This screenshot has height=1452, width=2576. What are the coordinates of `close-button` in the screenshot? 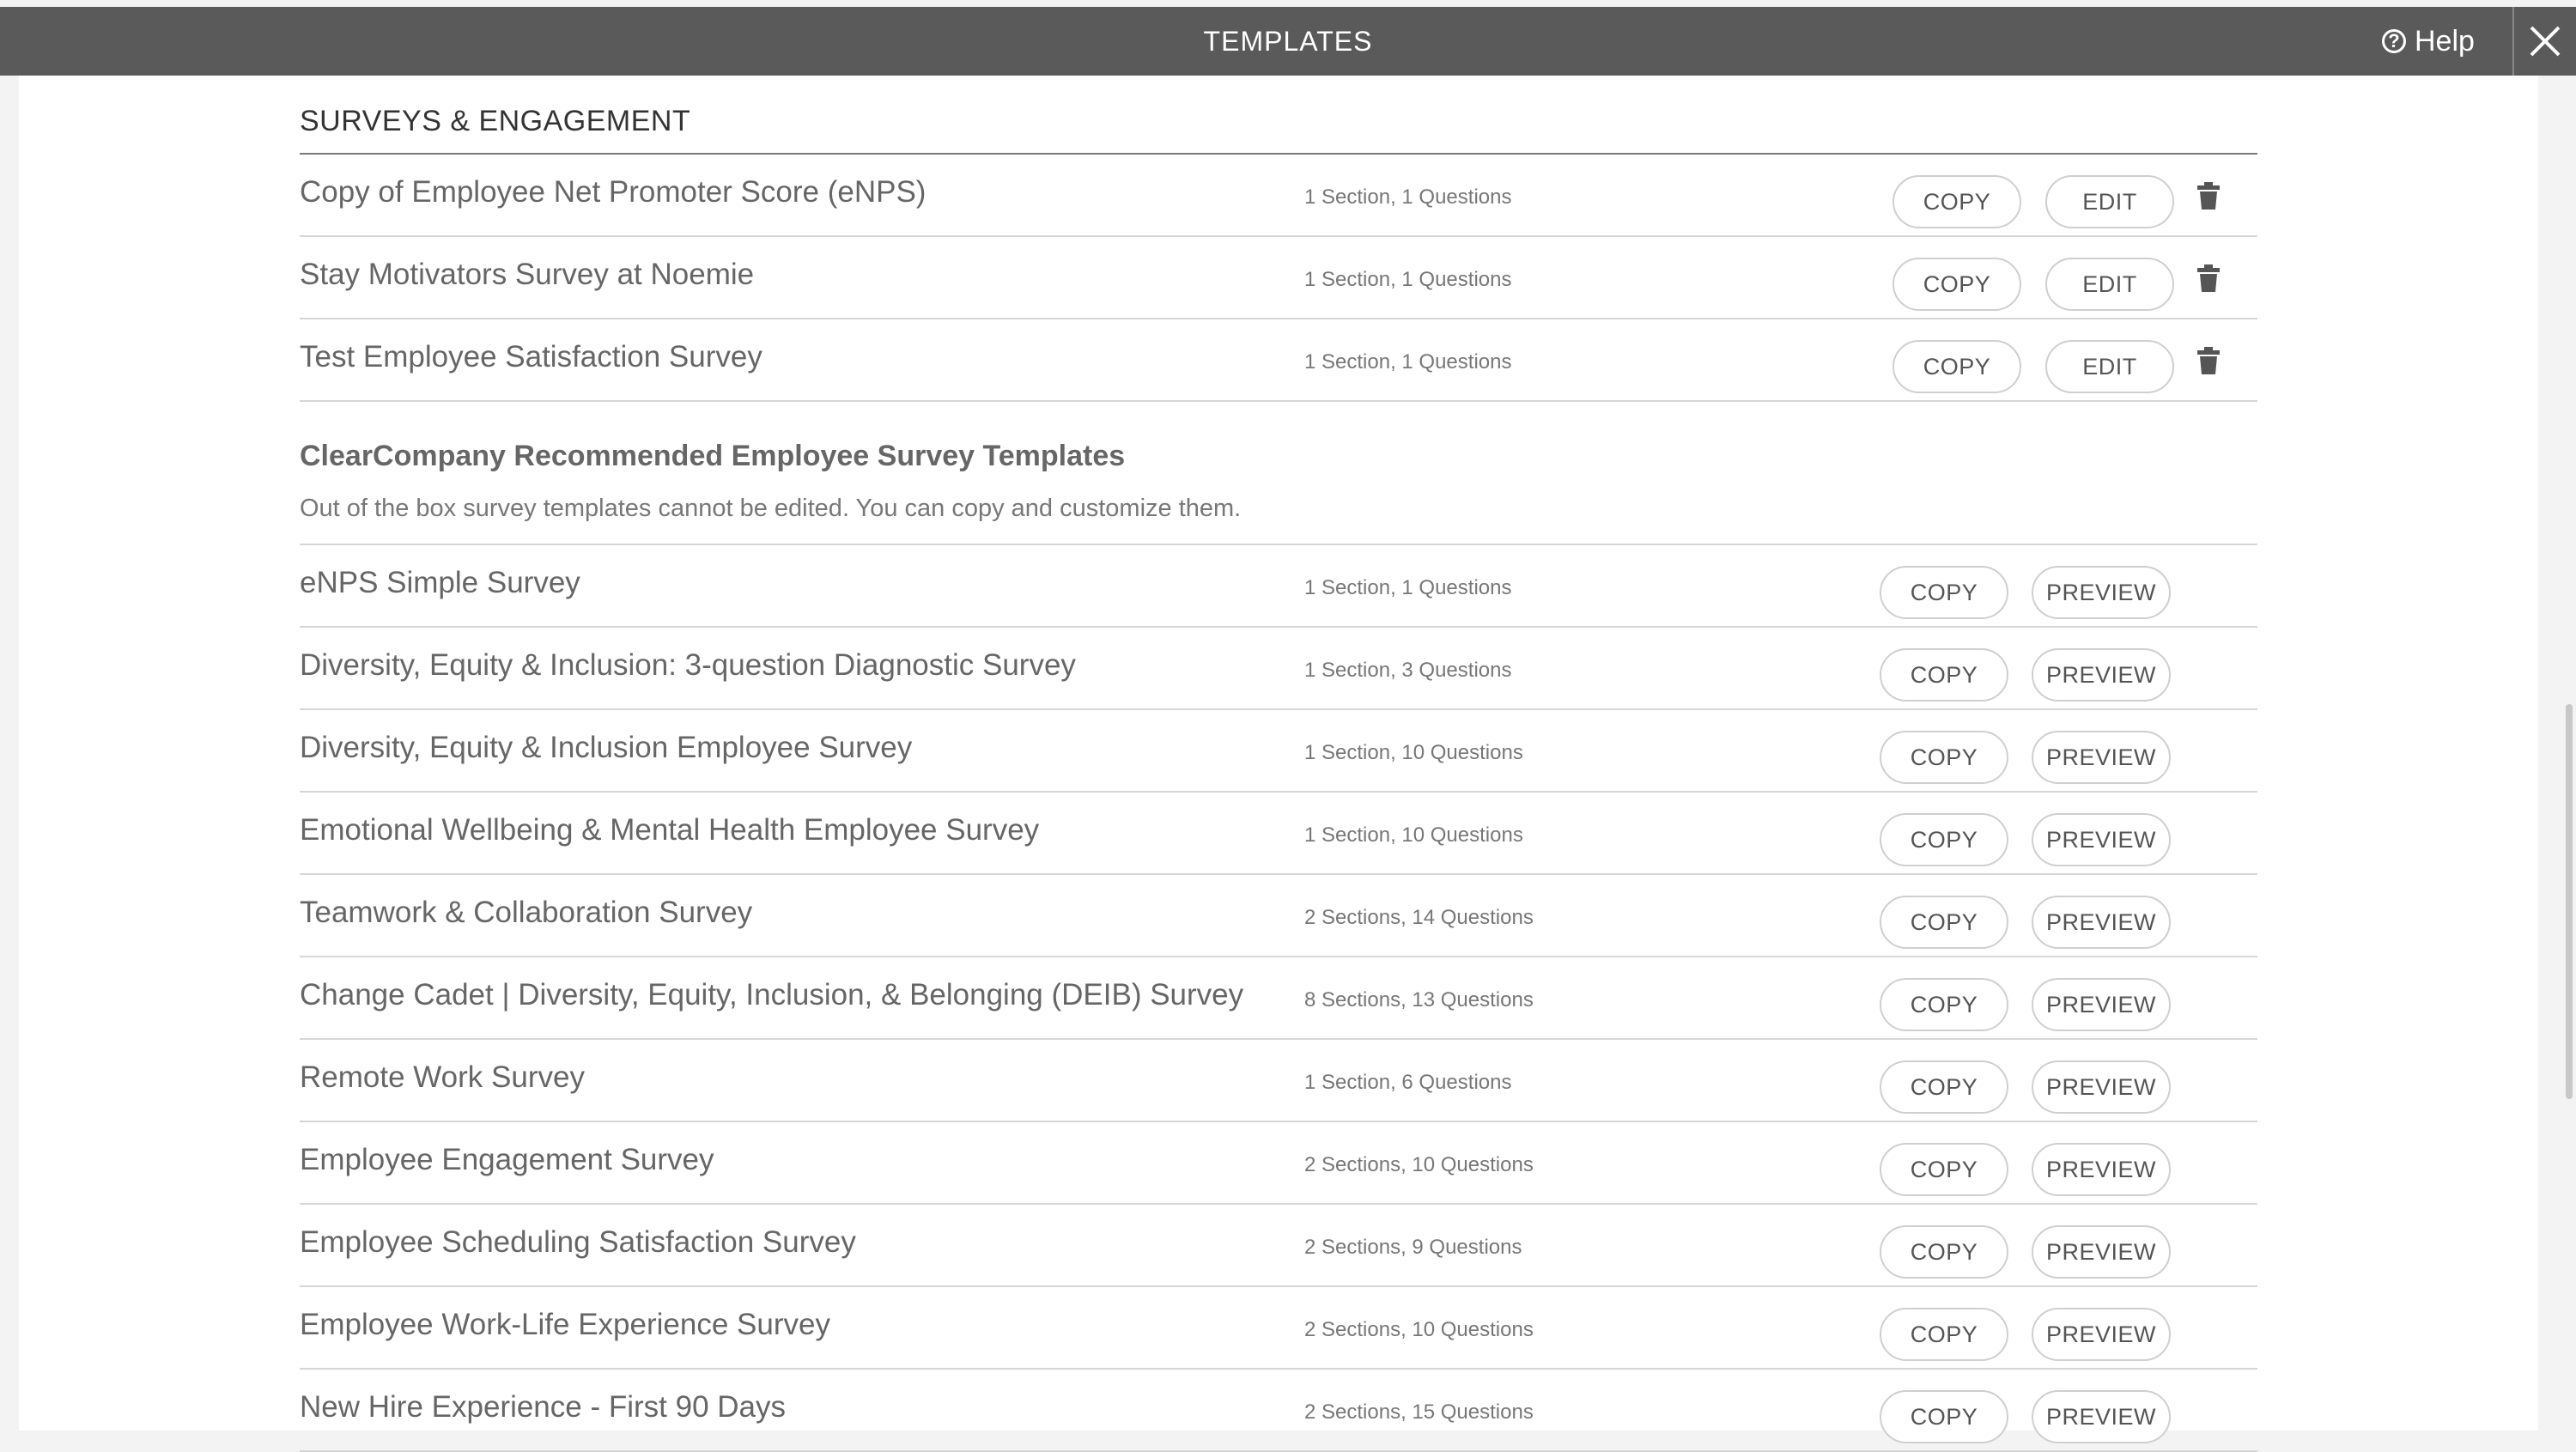 It's located at (2545, 41).